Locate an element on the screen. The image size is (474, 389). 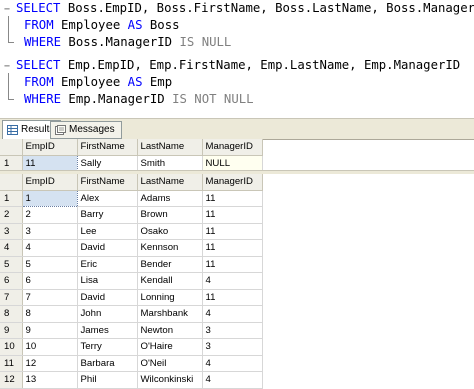
grid-cell: Adams is located at coordinates (170, 198).